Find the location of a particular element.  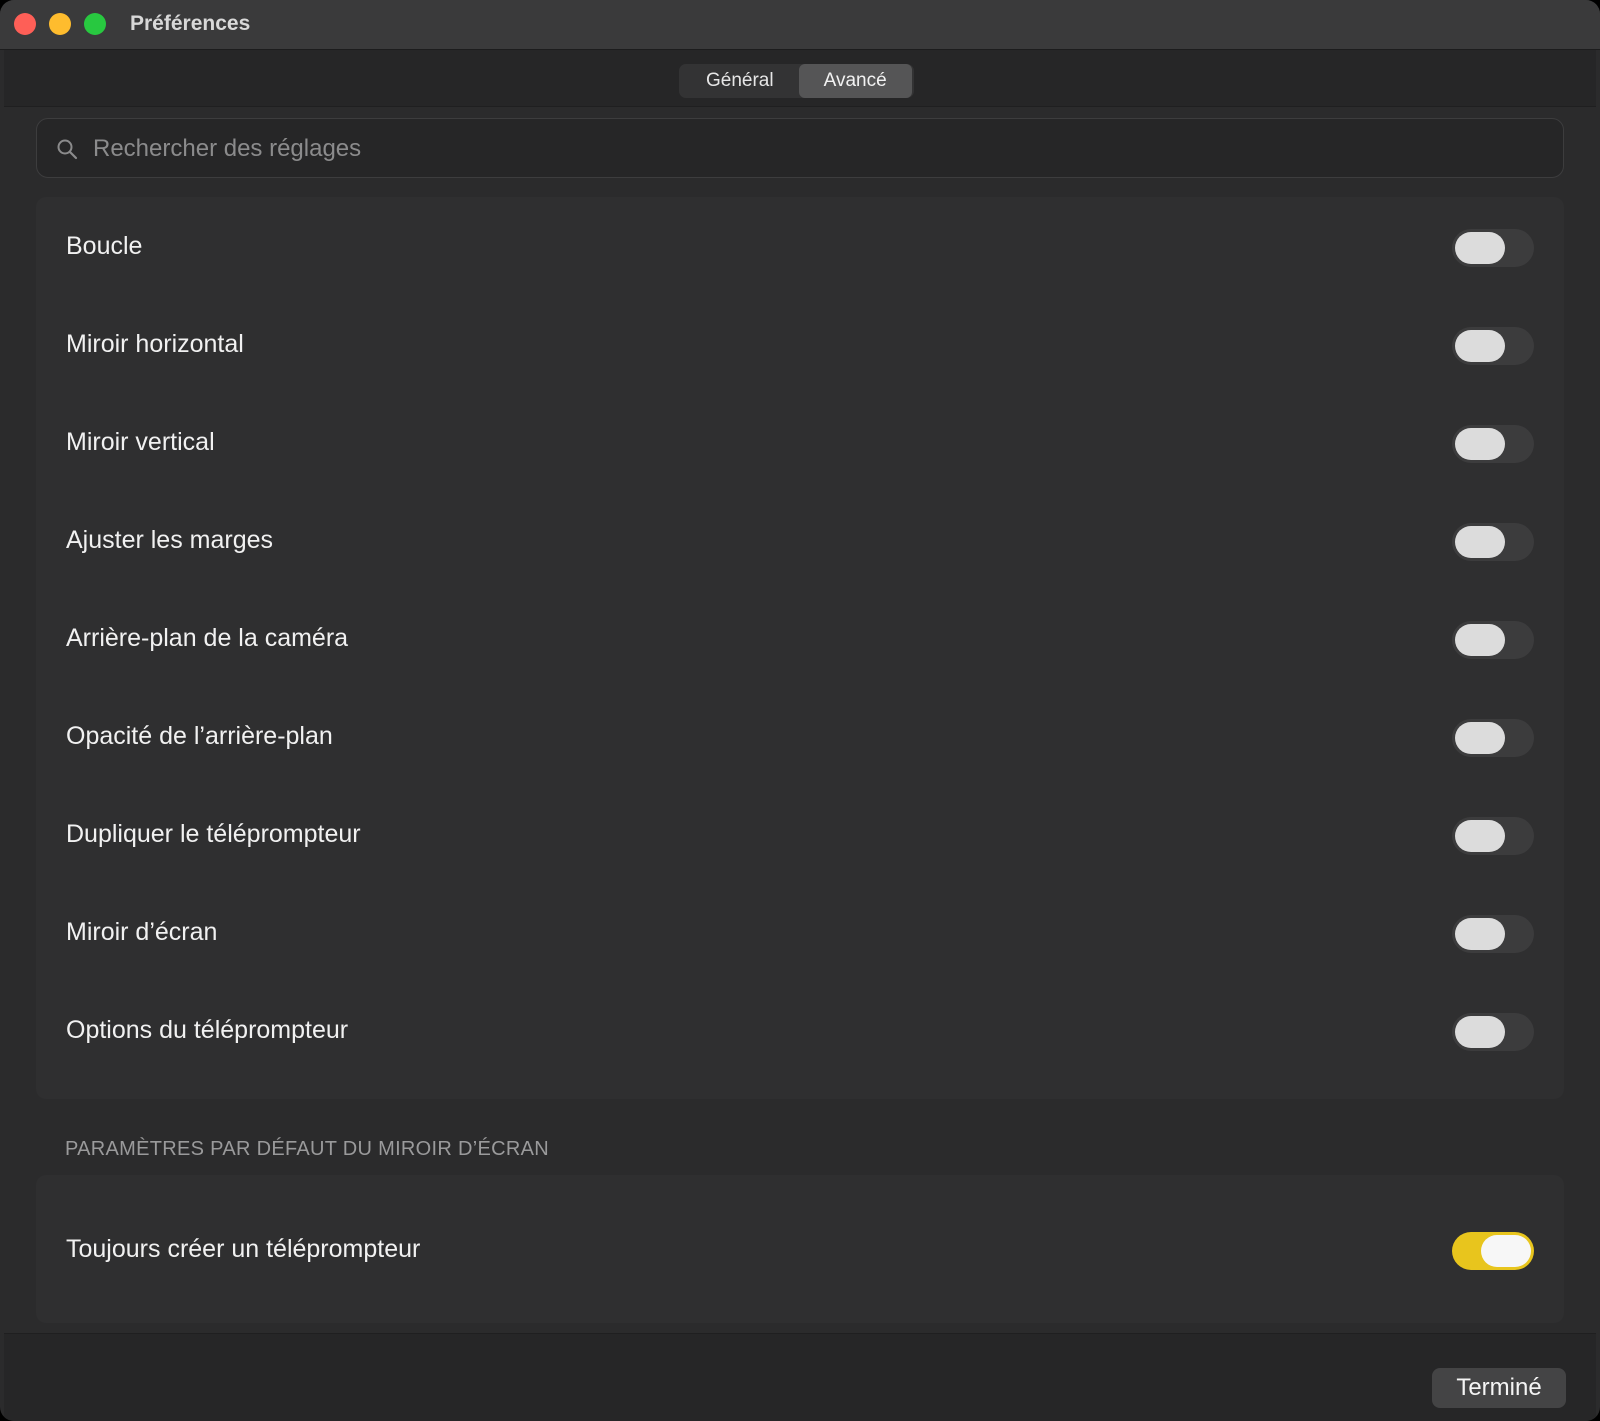

dupliquer-teleprompteur-toggle is located at coordinates (1493, 836).